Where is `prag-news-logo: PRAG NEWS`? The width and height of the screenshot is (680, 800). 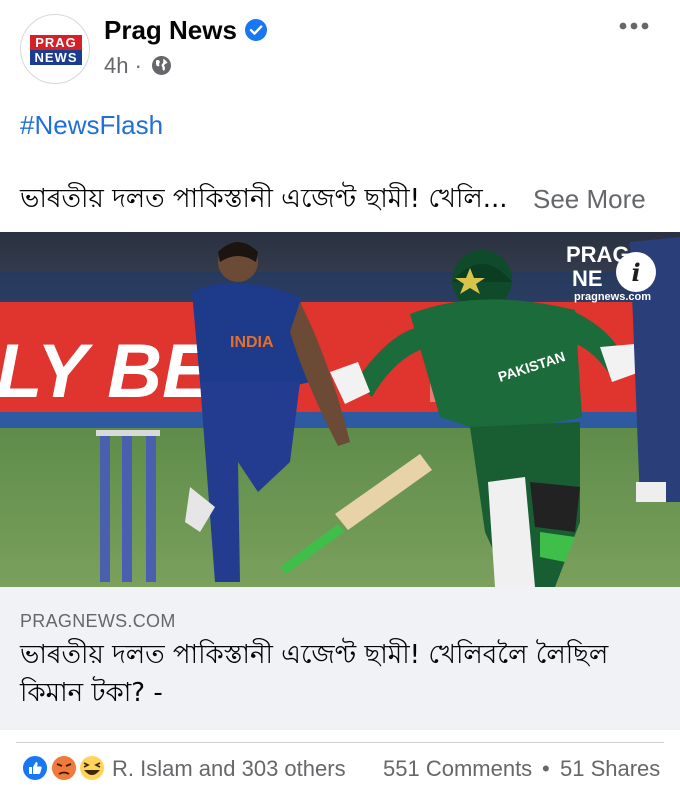 prag-news-logo: PRAG NEWS is located at coordinates (56, 50).